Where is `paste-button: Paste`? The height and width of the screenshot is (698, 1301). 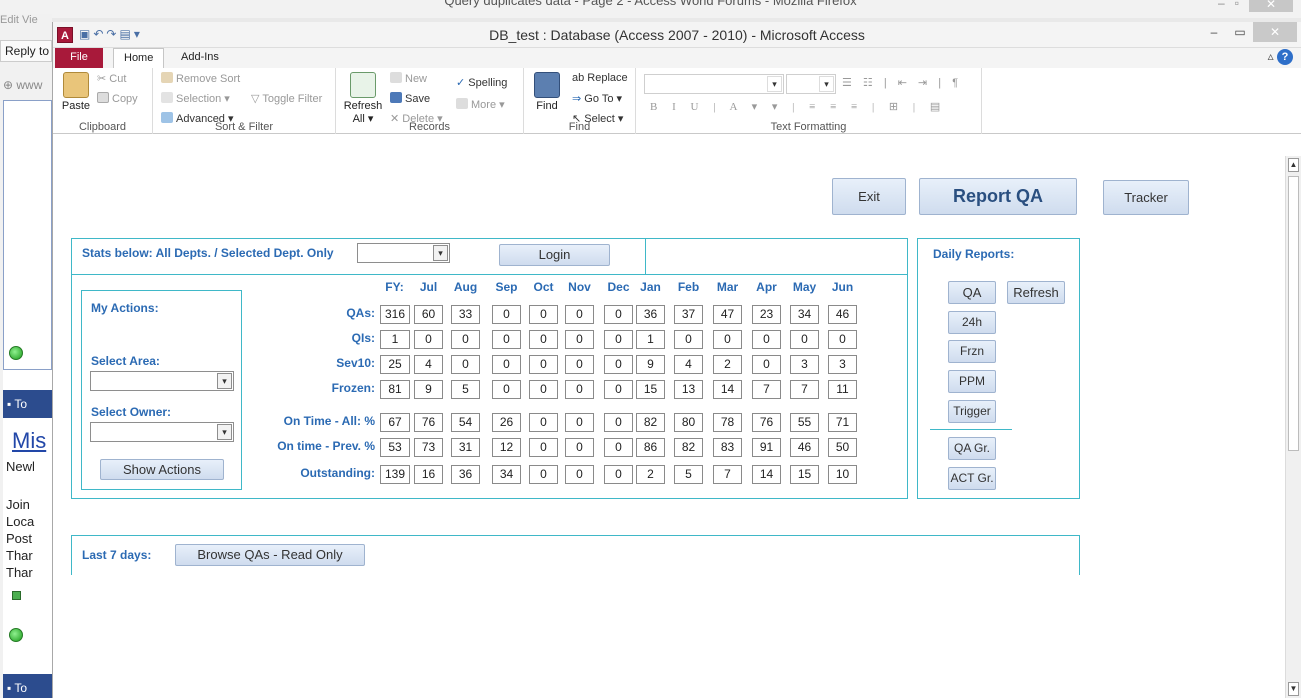
paste-button: Paste is located at coordinates (76, 92).